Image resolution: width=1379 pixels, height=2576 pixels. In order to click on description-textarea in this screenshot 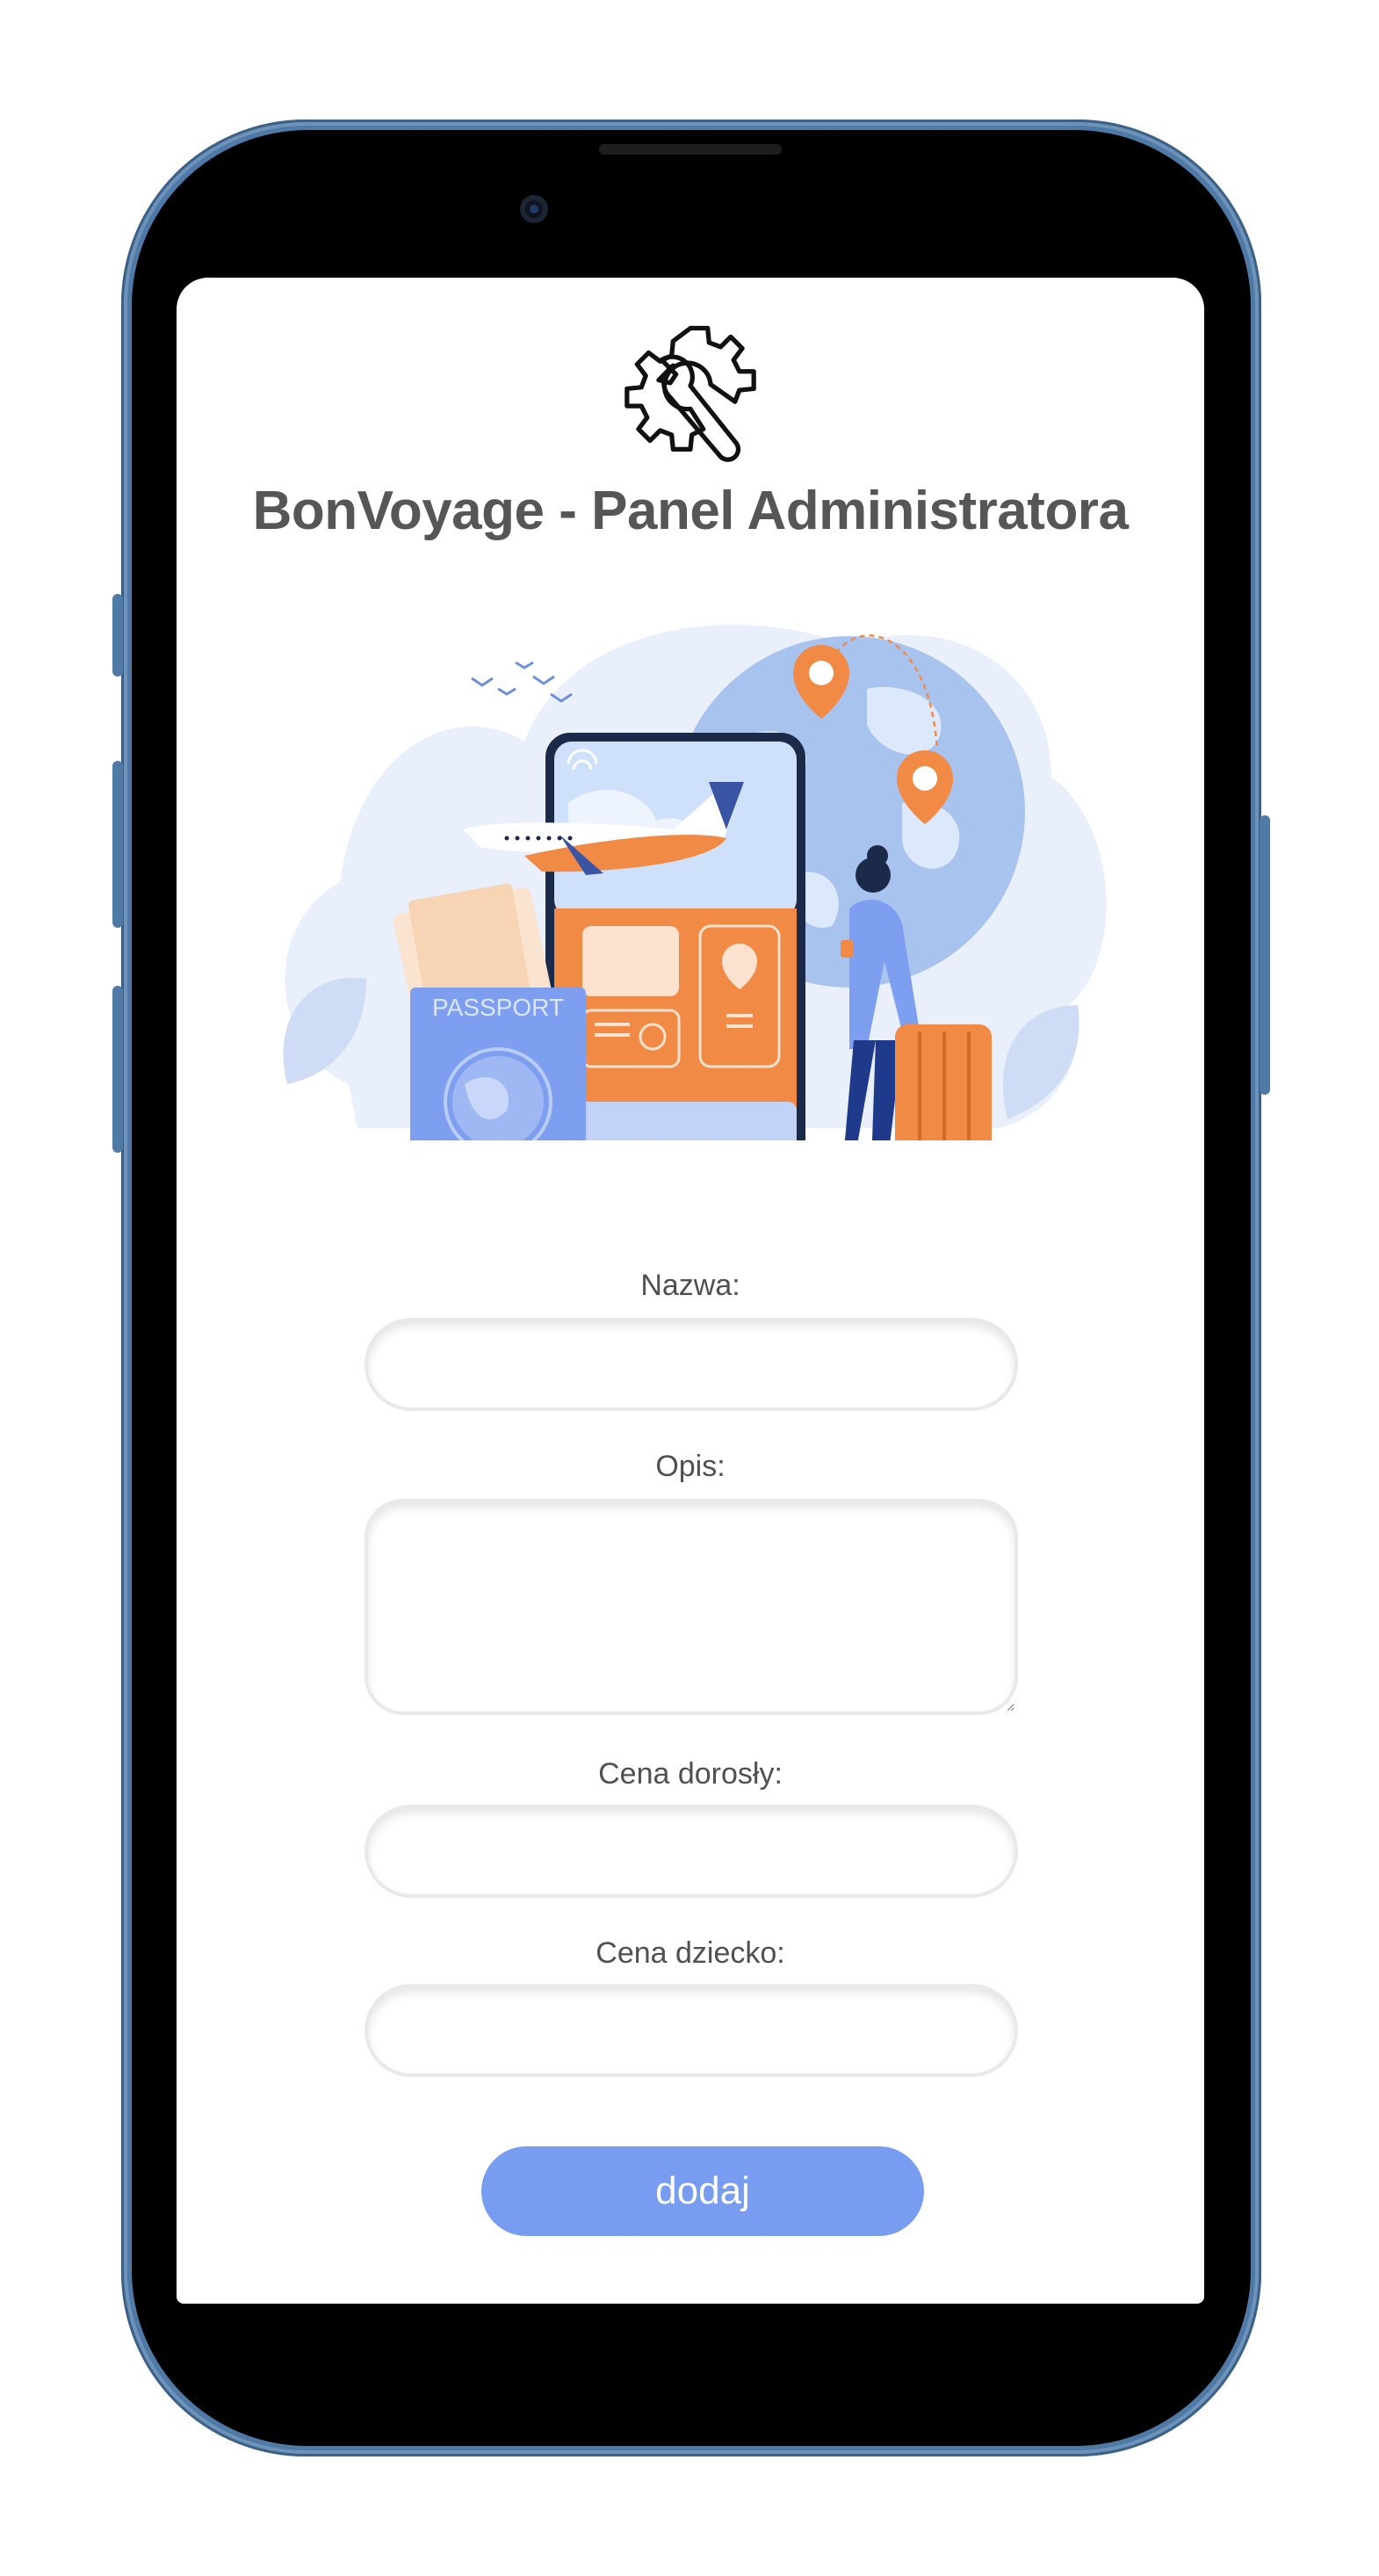, I will do `click(691, 1607)`.